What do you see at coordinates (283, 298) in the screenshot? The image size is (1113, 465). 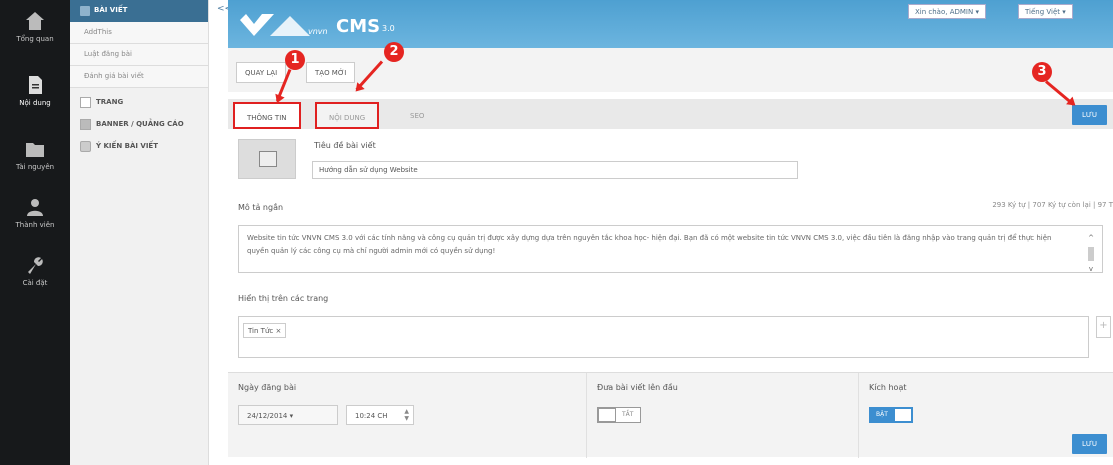 I see `pages-label: Hiển thị trên các trang` at bounding box center [283, 298].